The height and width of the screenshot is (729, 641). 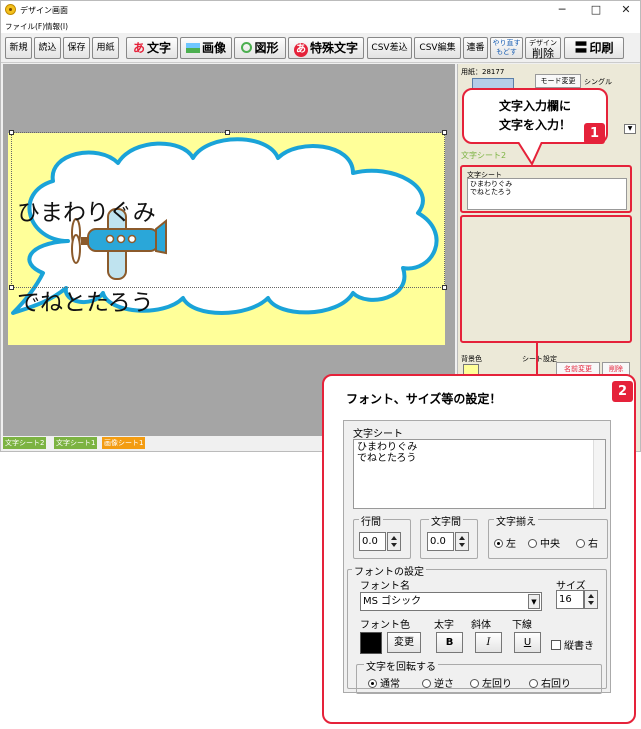 I want to click on align-option-label: 右, so click(x=593, y=544).